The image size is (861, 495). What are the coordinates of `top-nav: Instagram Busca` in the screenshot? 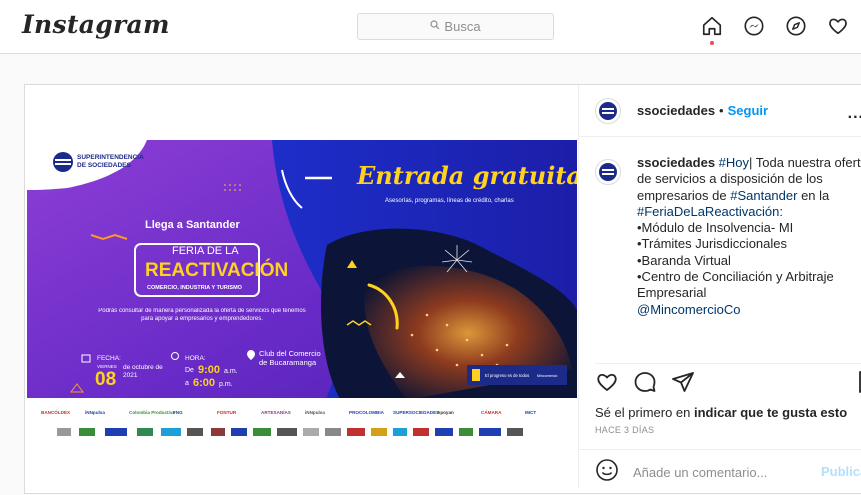 It's located at (430, 27).